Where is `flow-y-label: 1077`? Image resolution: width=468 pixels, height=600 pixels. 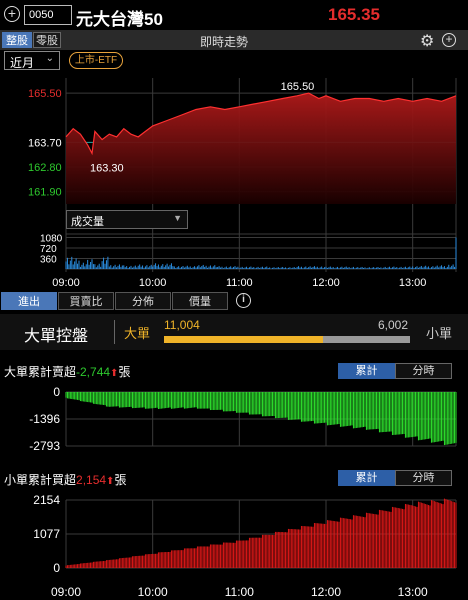
flow-y-label: 1077 is located at coordinates (46, 534).